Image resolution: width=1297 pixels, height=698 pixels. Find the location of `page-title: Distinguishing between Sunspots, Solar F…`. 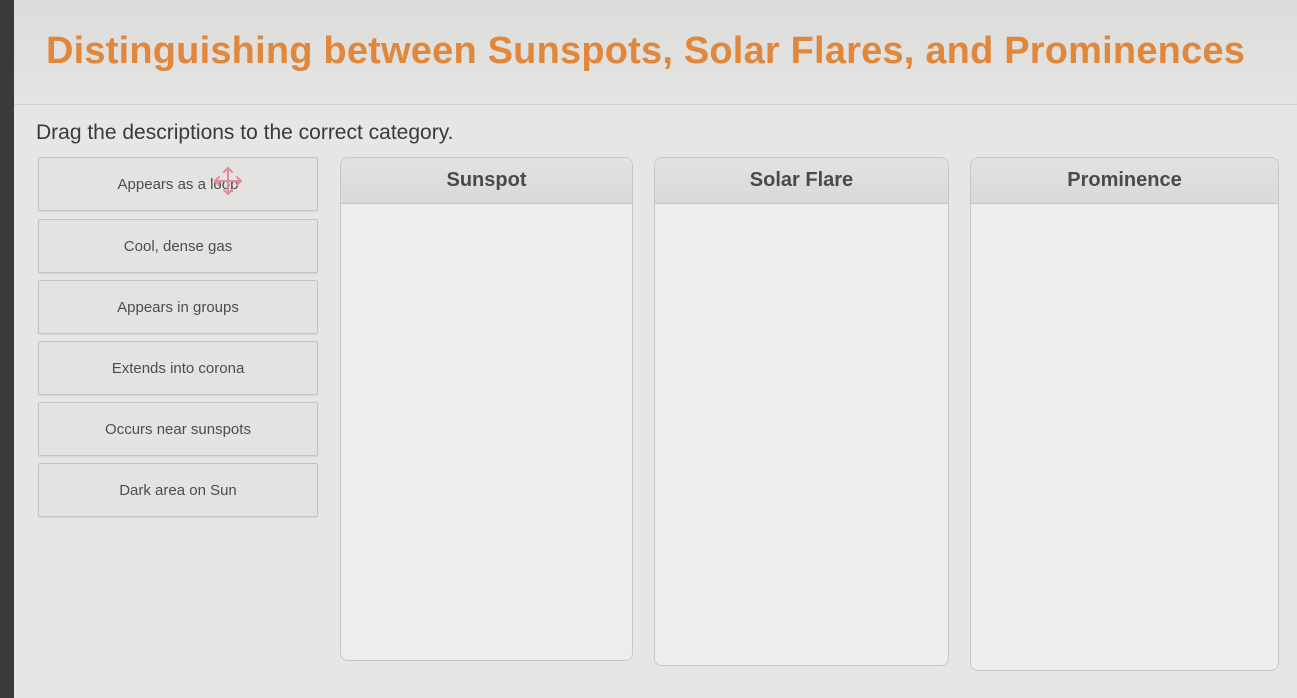

page-title: Distinguishing between Sunspots, Solar F… is located at coordinates (646, 51).